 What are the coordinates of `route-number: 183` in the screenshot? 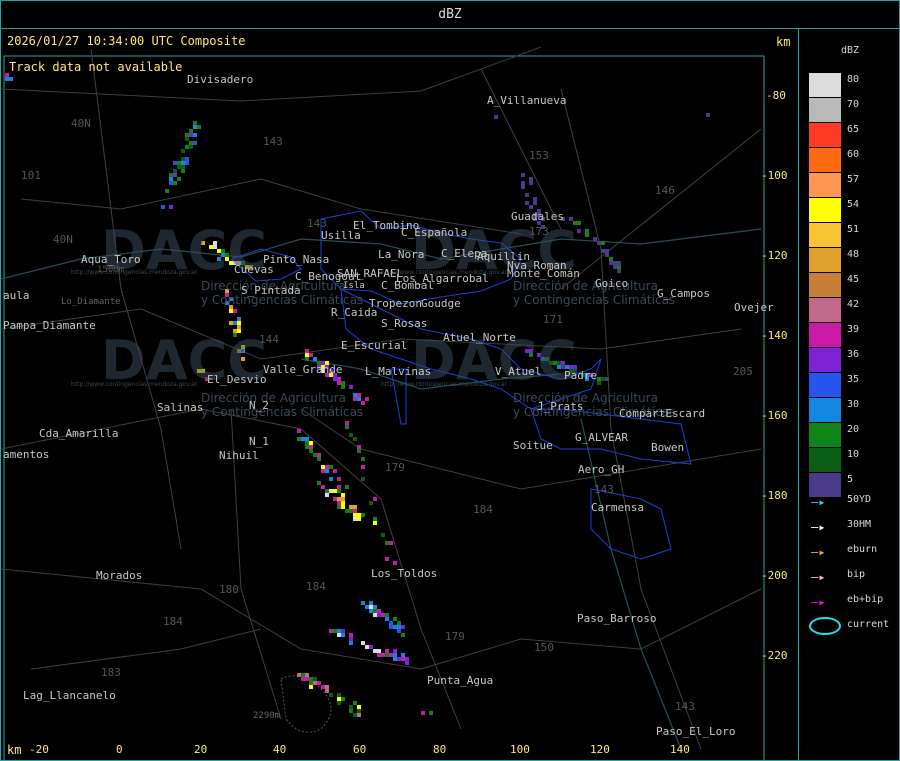 It's located at (111, 672).